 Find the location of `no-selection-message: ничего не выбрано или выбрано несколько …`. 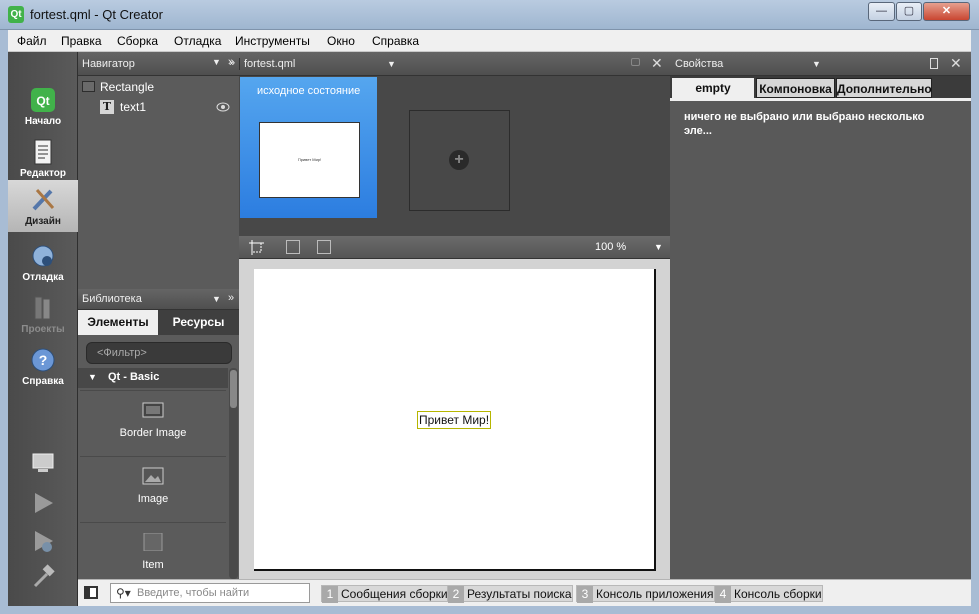

no-selection-message: ничего не выбрано или выбрано несколько … is located at coordinates (804, 124).